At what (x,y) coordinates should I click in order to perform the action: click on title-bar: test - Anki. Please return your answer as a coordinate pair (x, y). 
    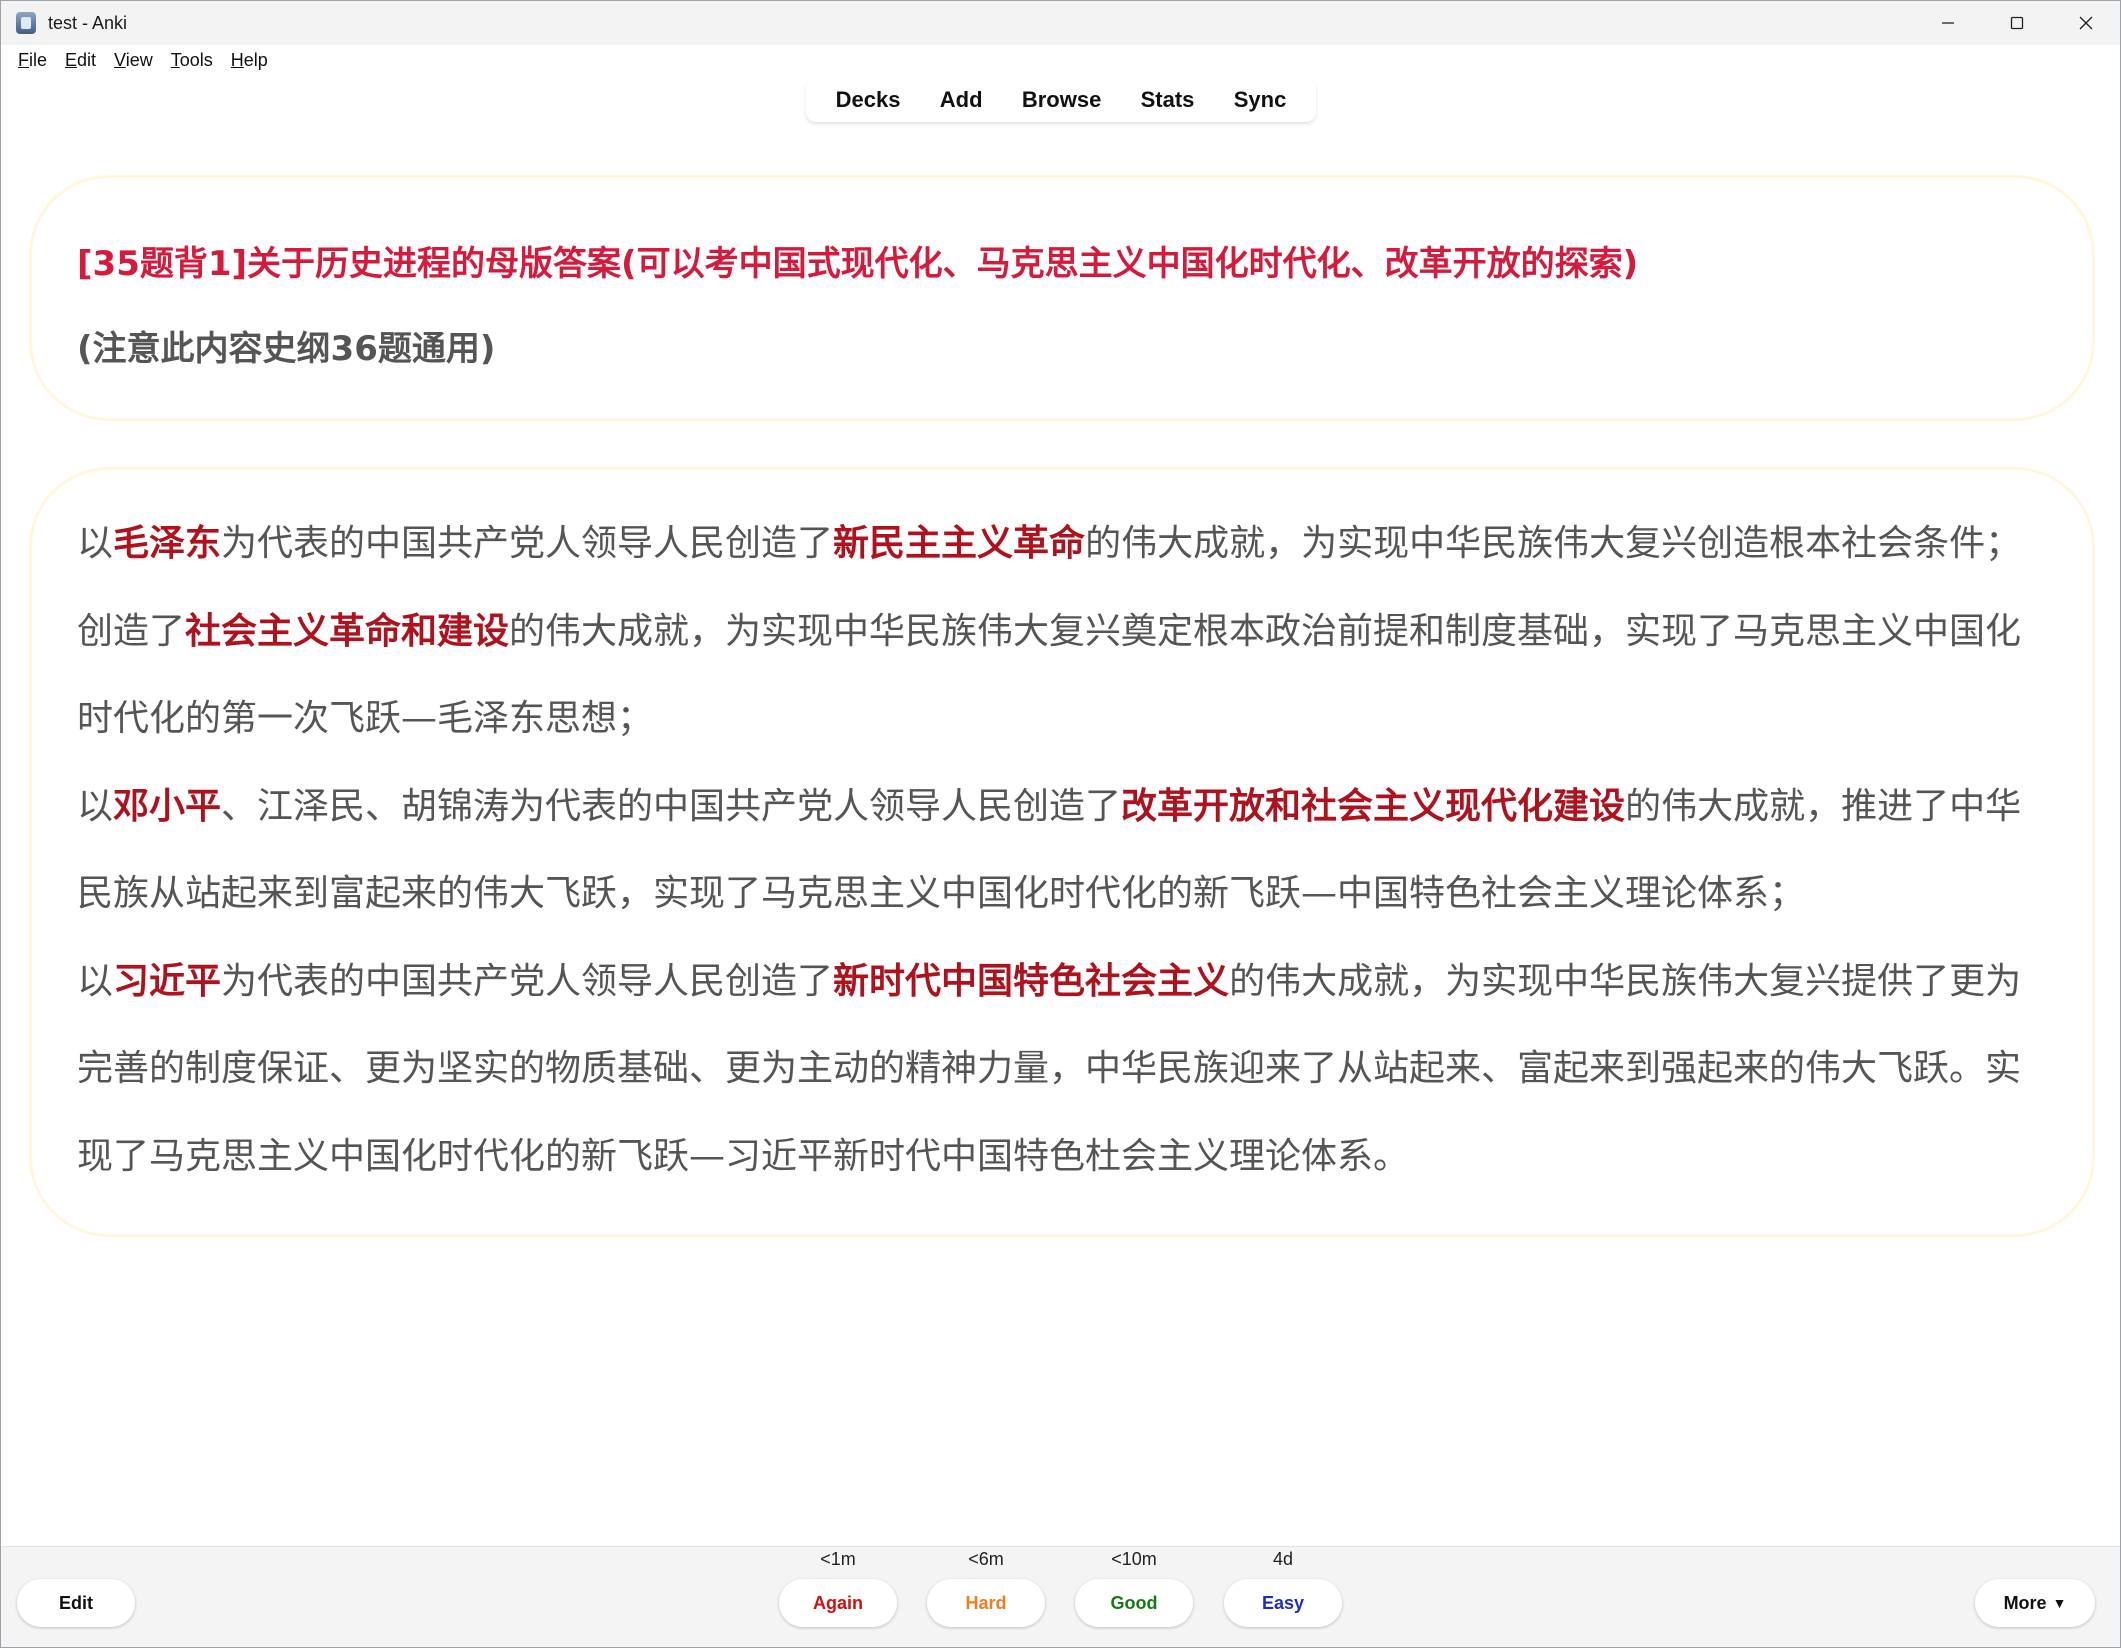
    Looking at the image, I should click on (1060, 23).